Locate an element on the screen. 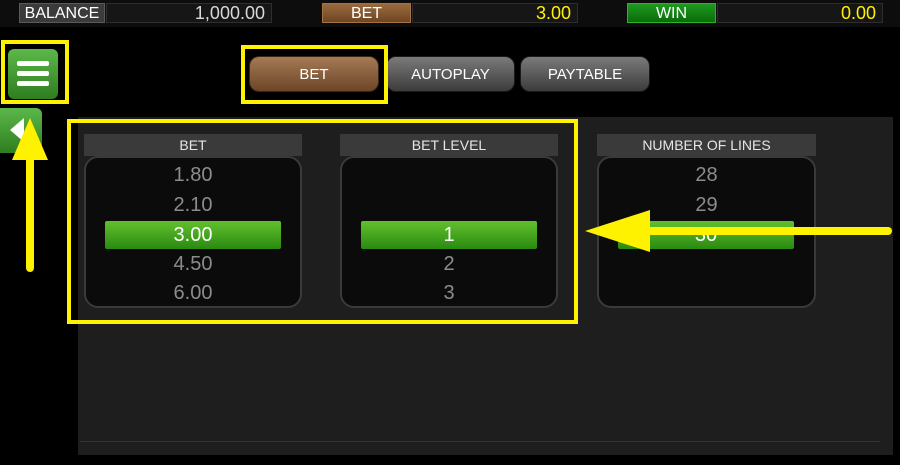 Image resolution: width=900 pixels, height=465 pixels. lines-selected-option: 30 is located at coordinates (706, 235).